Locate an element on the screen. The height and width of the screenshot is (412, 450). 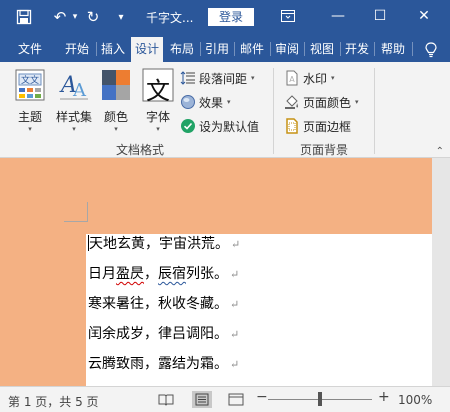
collapse-ribbon-button: ⌃ is located at coordinates (440, 151).